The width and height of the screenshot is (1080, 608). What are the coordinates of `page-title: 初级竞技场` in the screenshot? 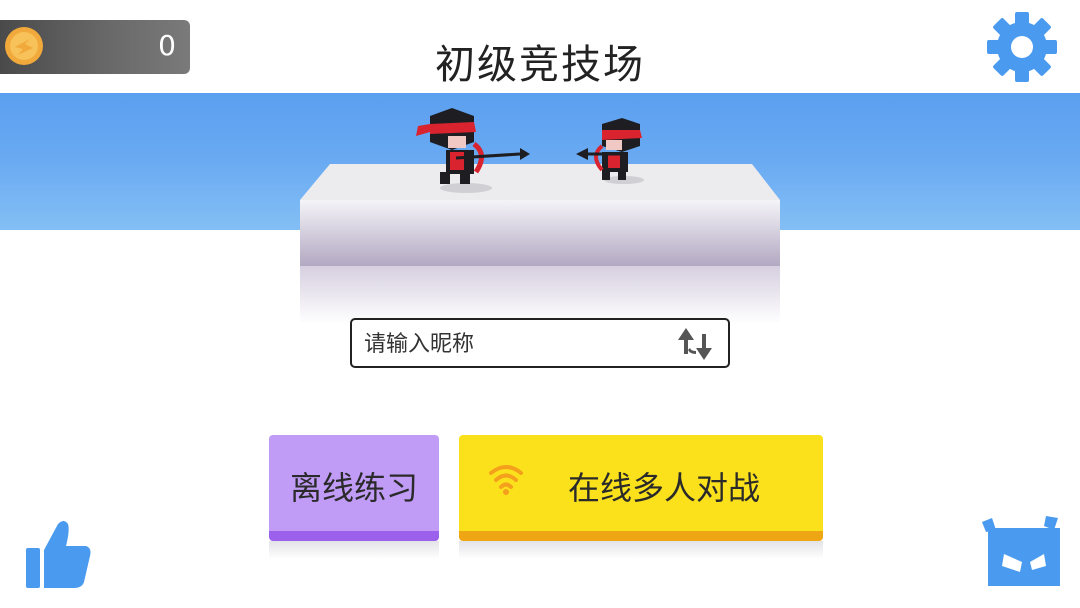 It's located at (540, 65).